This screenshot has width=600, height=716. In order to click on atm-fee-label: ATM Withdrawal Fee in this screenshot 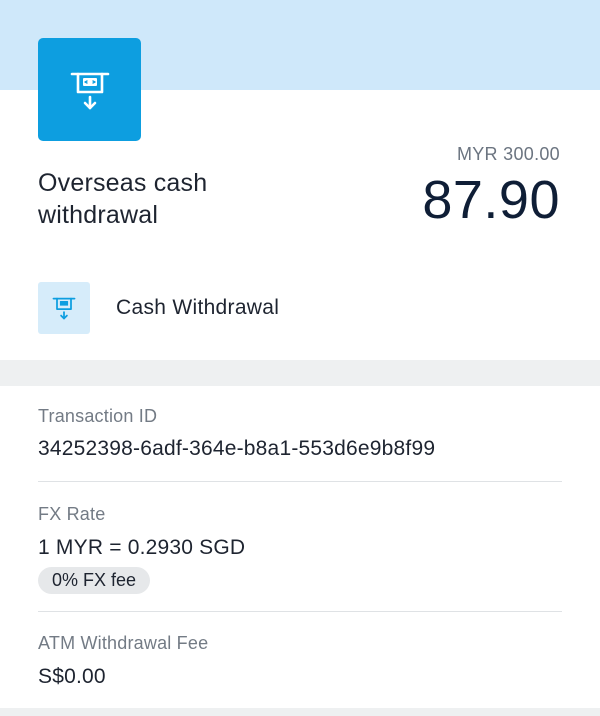, I will do `click(123, 643)`.